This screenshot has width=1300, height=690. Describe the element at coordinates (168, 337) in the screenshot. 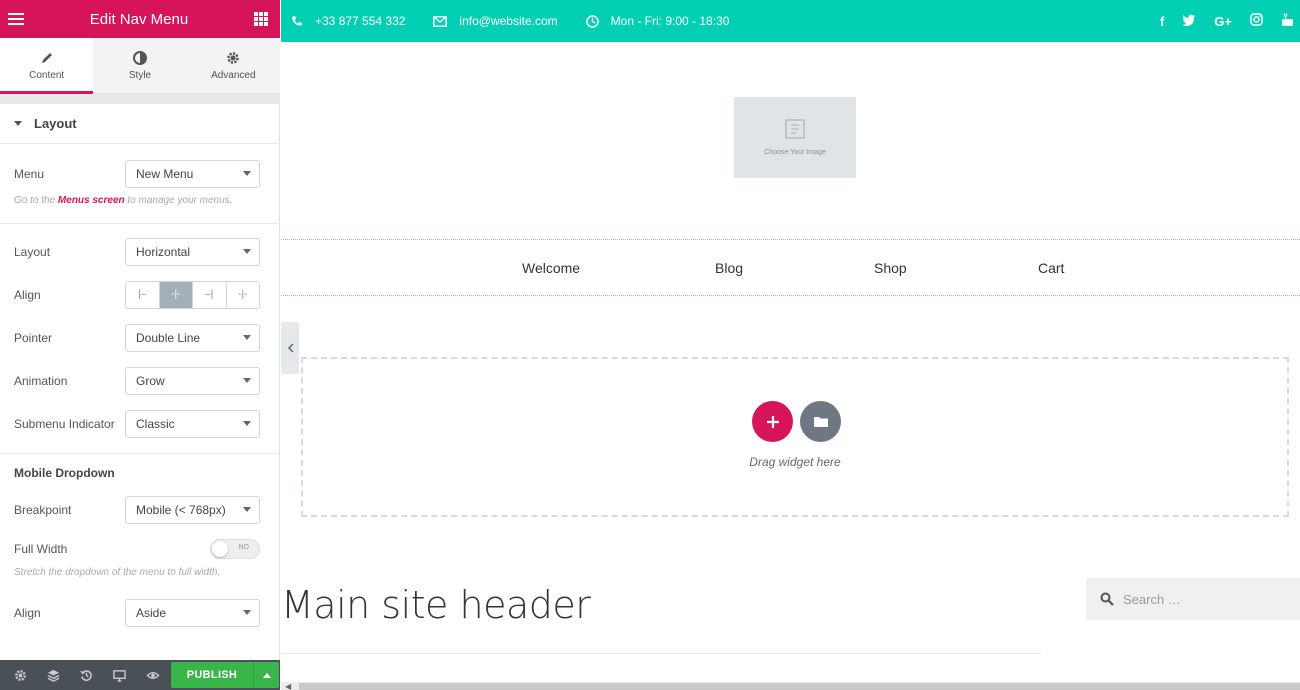

I see `pointer-select-value: Double Line` at that location.